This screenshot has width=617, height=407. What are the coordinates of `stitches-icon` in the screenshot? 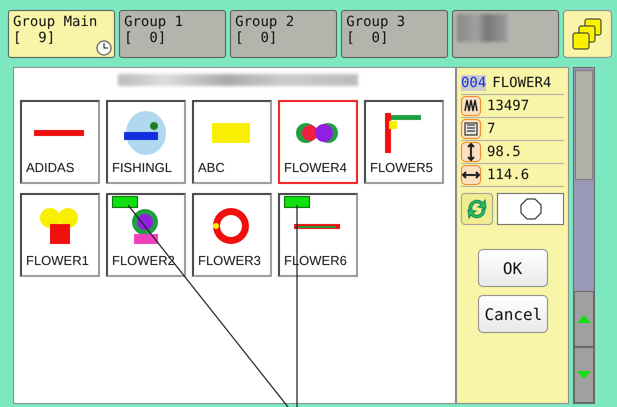 It's located at (471, 106).